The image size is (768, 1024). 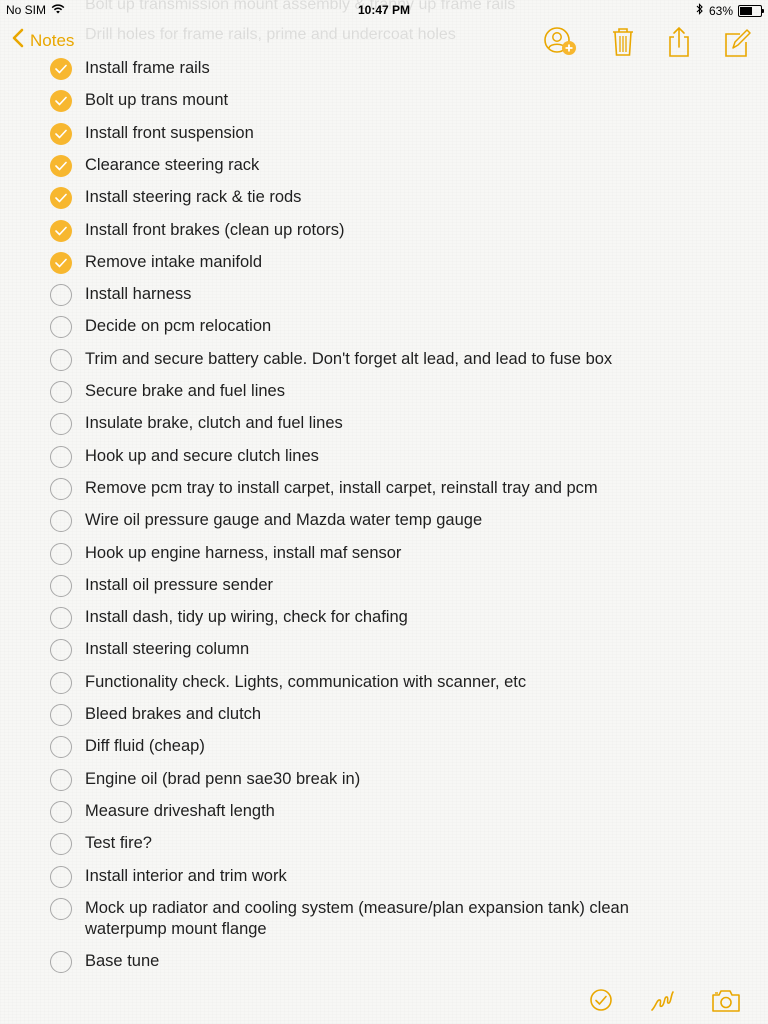 I want to click on add-person-icon, so click(x=559, y=42).